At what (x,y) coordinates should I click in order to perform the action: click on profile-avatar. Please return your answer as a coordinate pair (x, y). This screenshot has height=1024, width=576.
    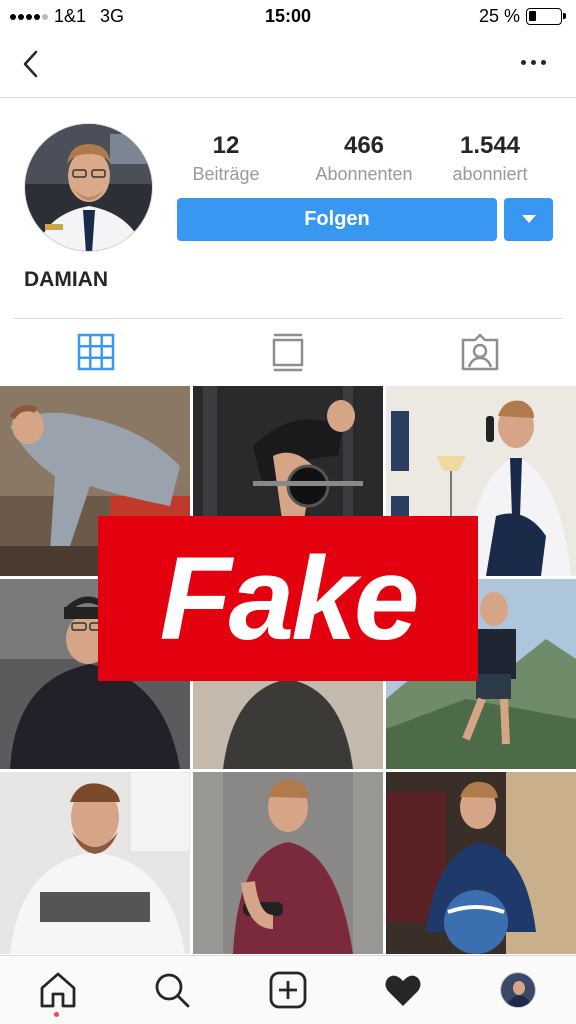
    Looking at the image, I should click on (88, 187).